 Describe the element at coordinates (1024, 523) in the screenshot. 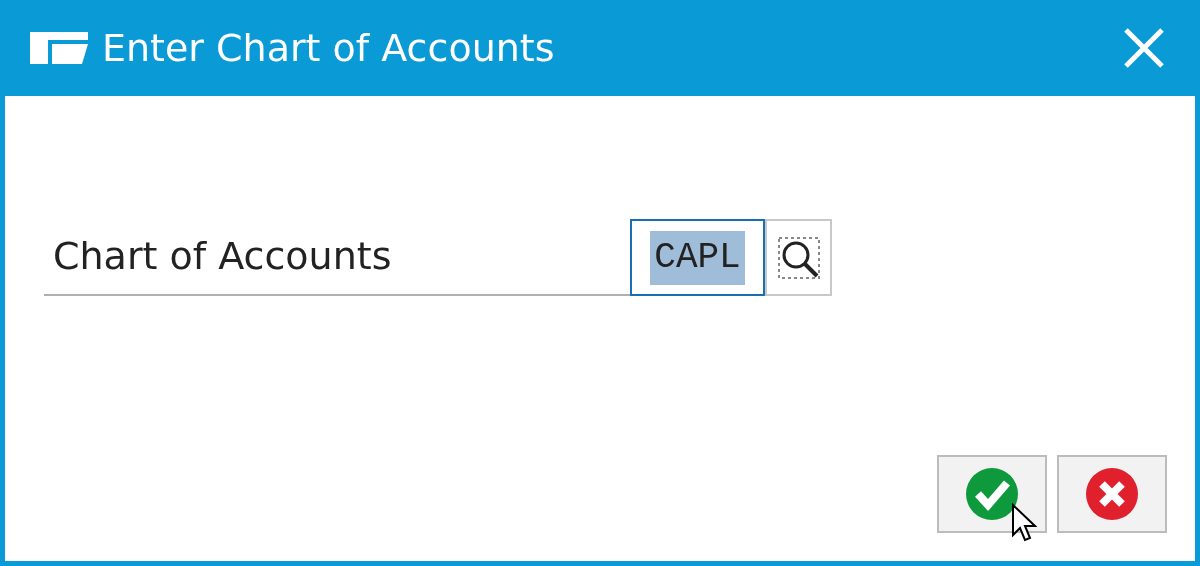

I see `mouse-cursor-icon` at that location.